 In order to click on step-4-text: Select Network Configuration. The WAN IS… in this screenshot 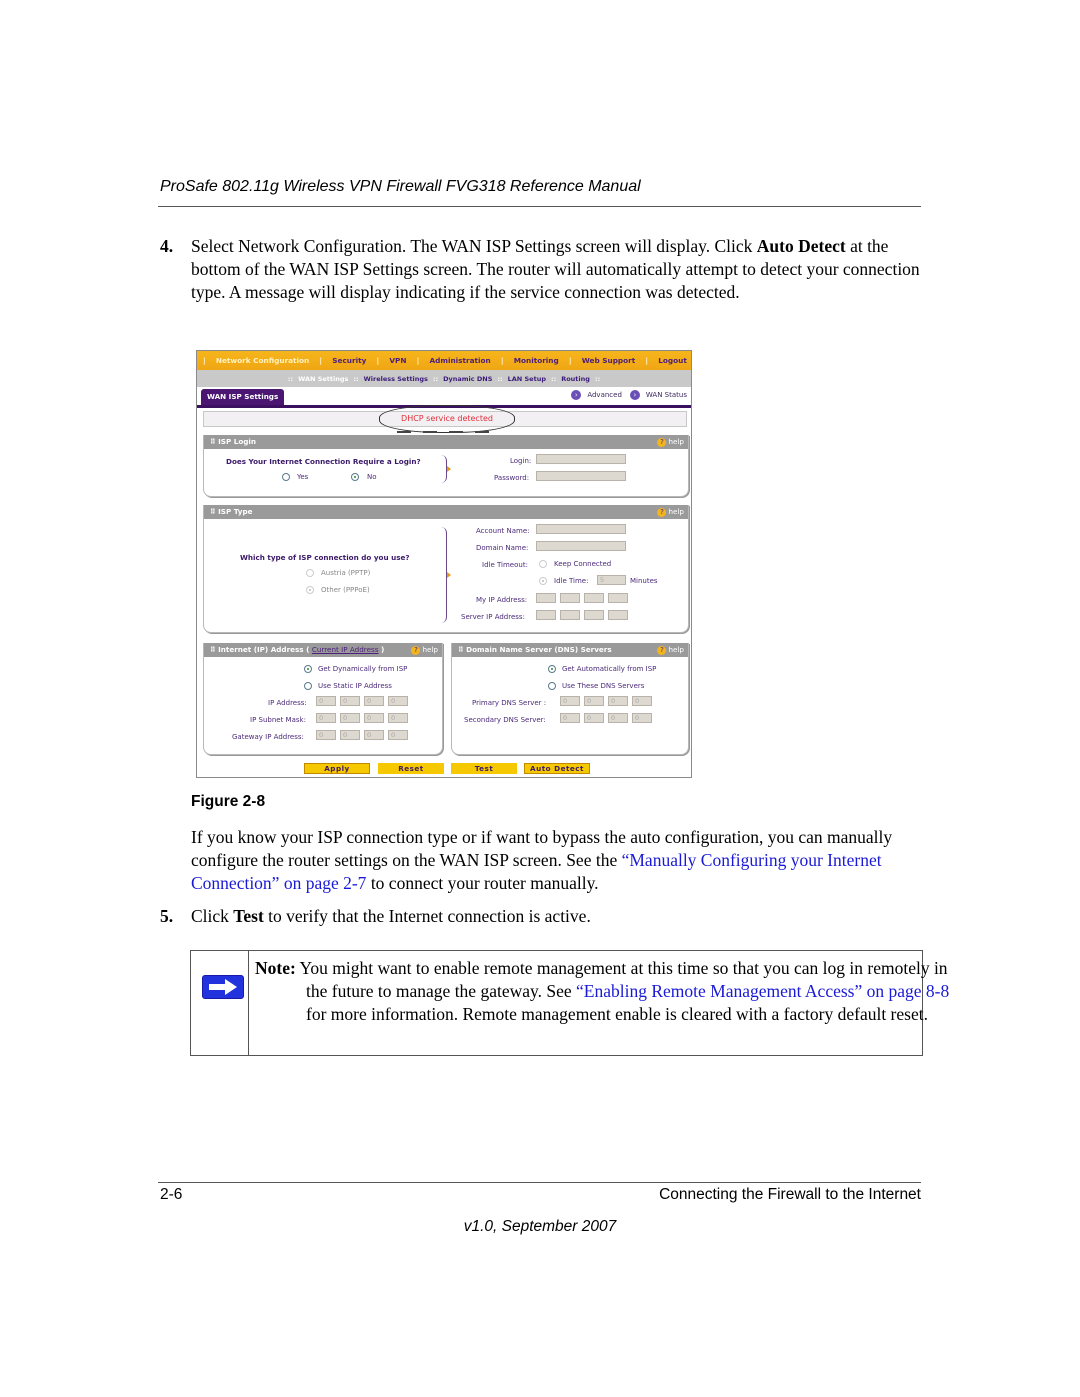, I will do `click(558, 269)`.